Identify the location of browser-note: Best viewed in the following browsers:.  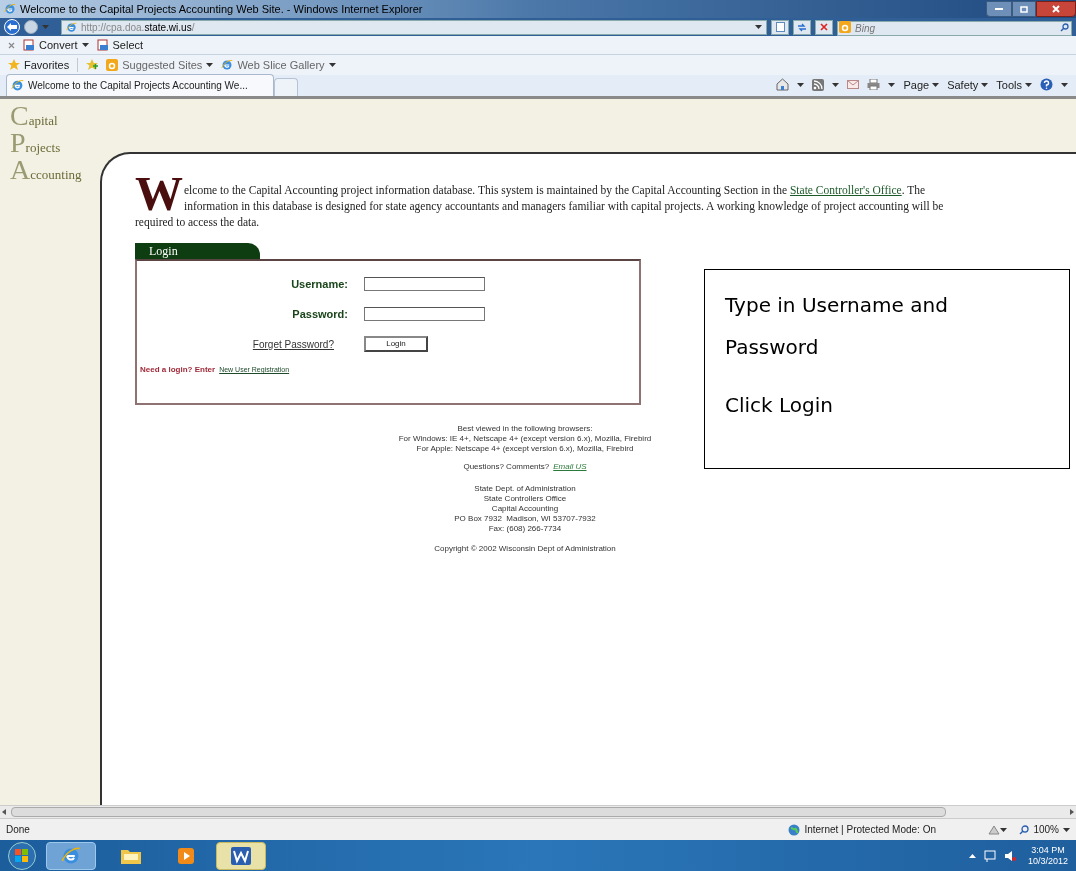
(525, 429).